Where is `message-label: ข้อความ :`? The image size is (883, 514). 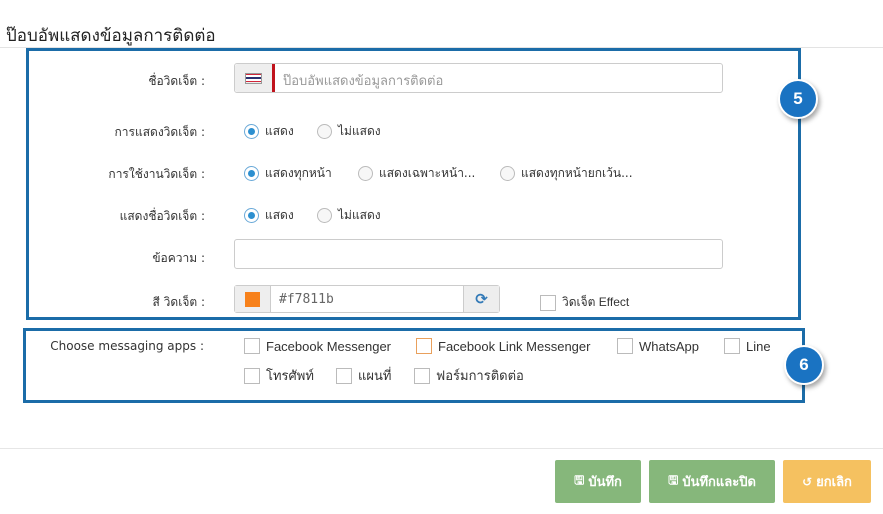 message-label: ข้อความ : is located at coordinates (178, 258).